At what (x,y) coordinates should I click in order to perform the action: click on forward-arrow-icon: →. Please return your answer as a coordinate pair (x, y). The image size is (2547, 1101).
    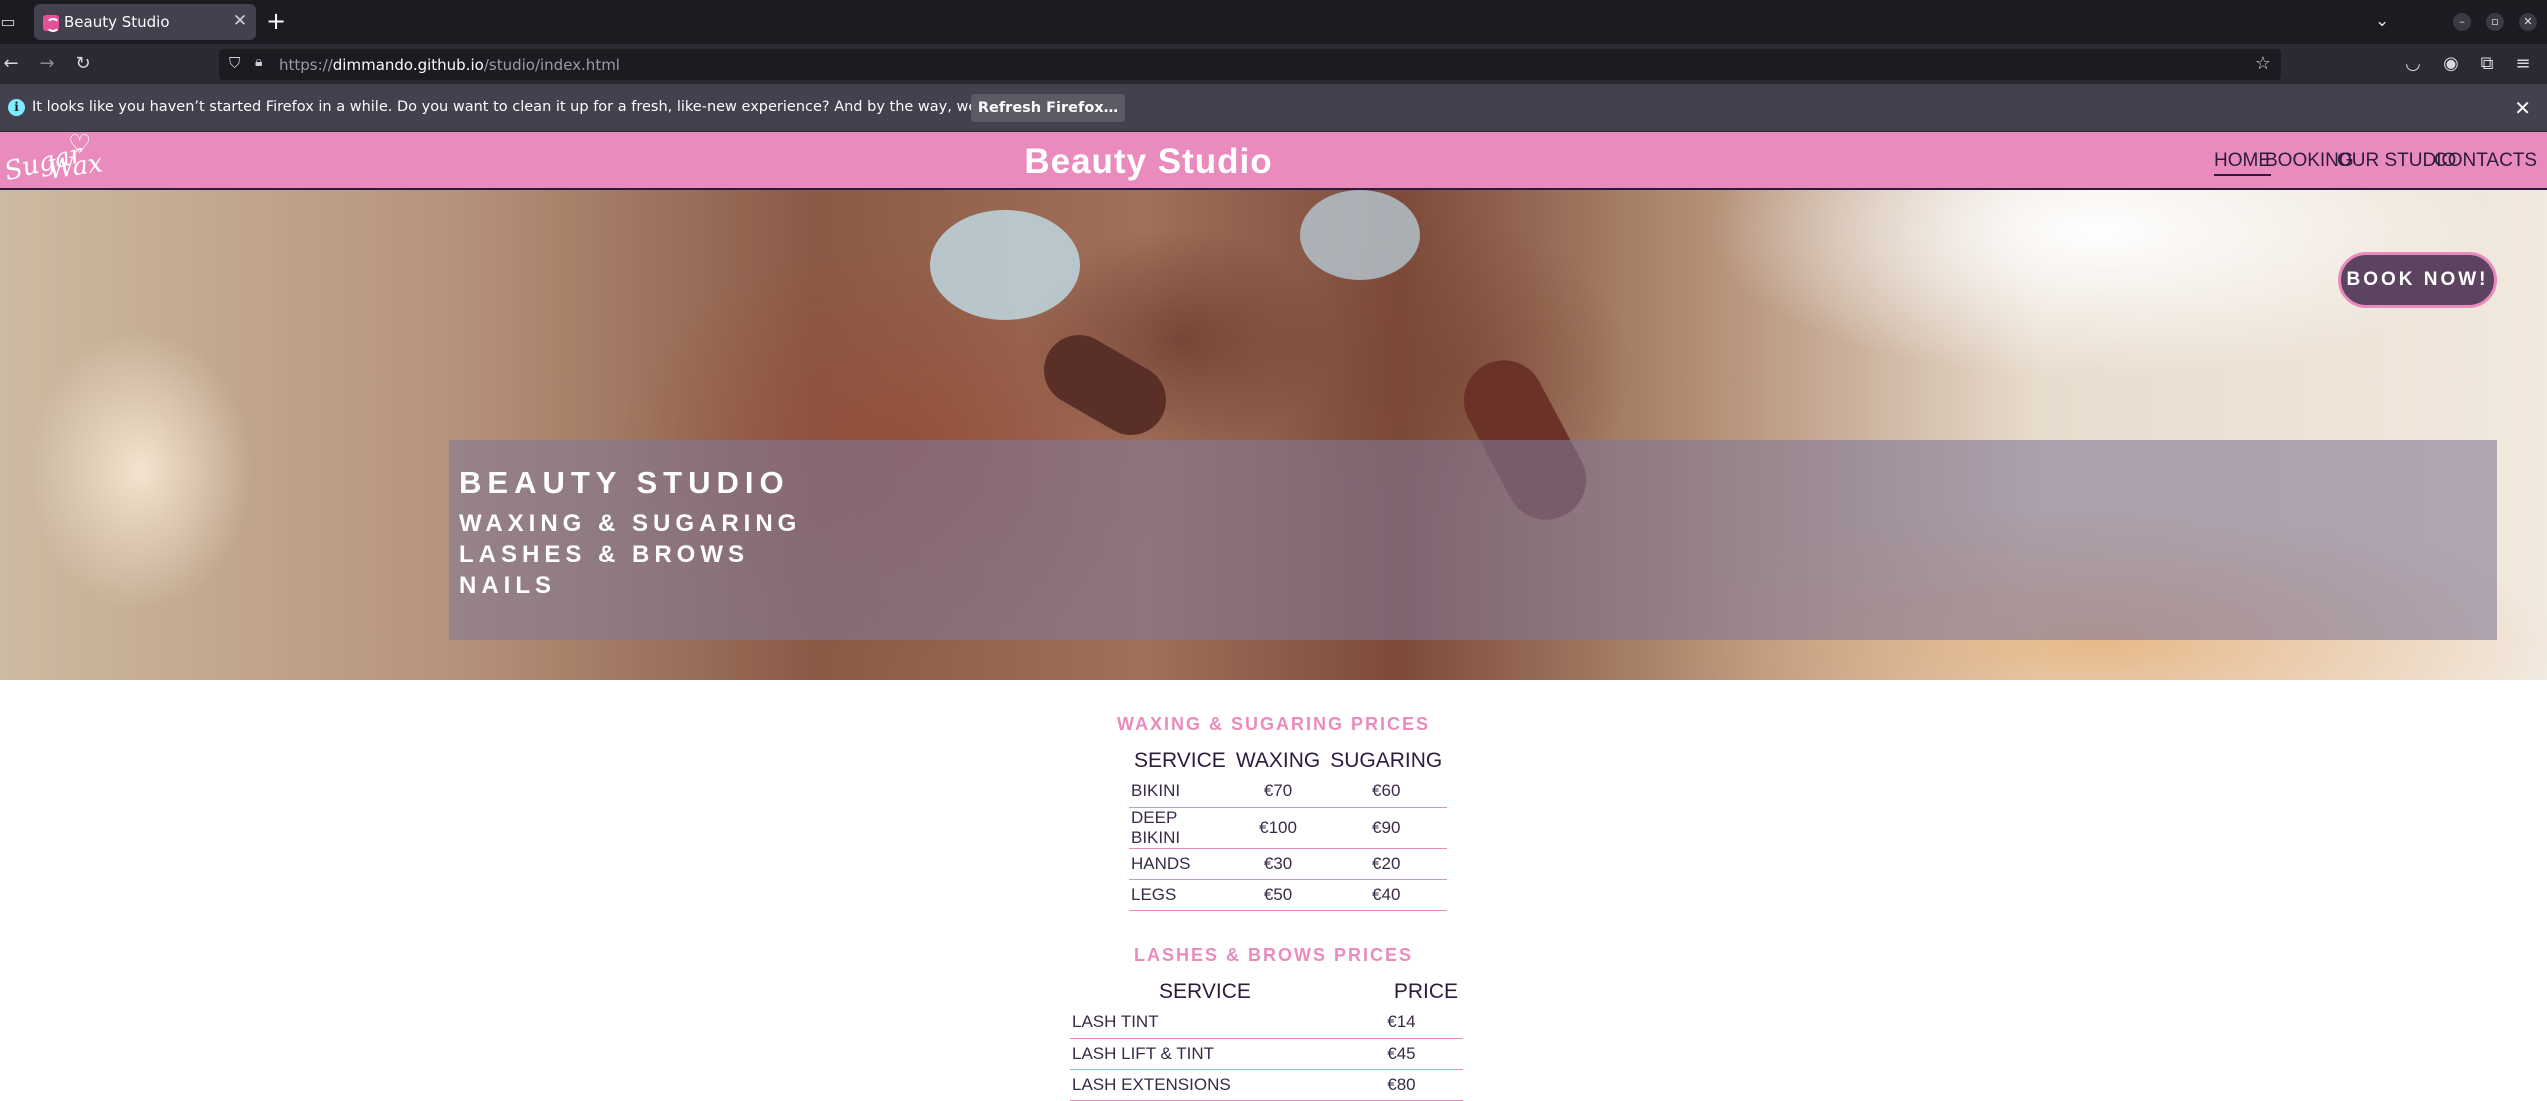
    Looking at the image, I should click on (47, 64).